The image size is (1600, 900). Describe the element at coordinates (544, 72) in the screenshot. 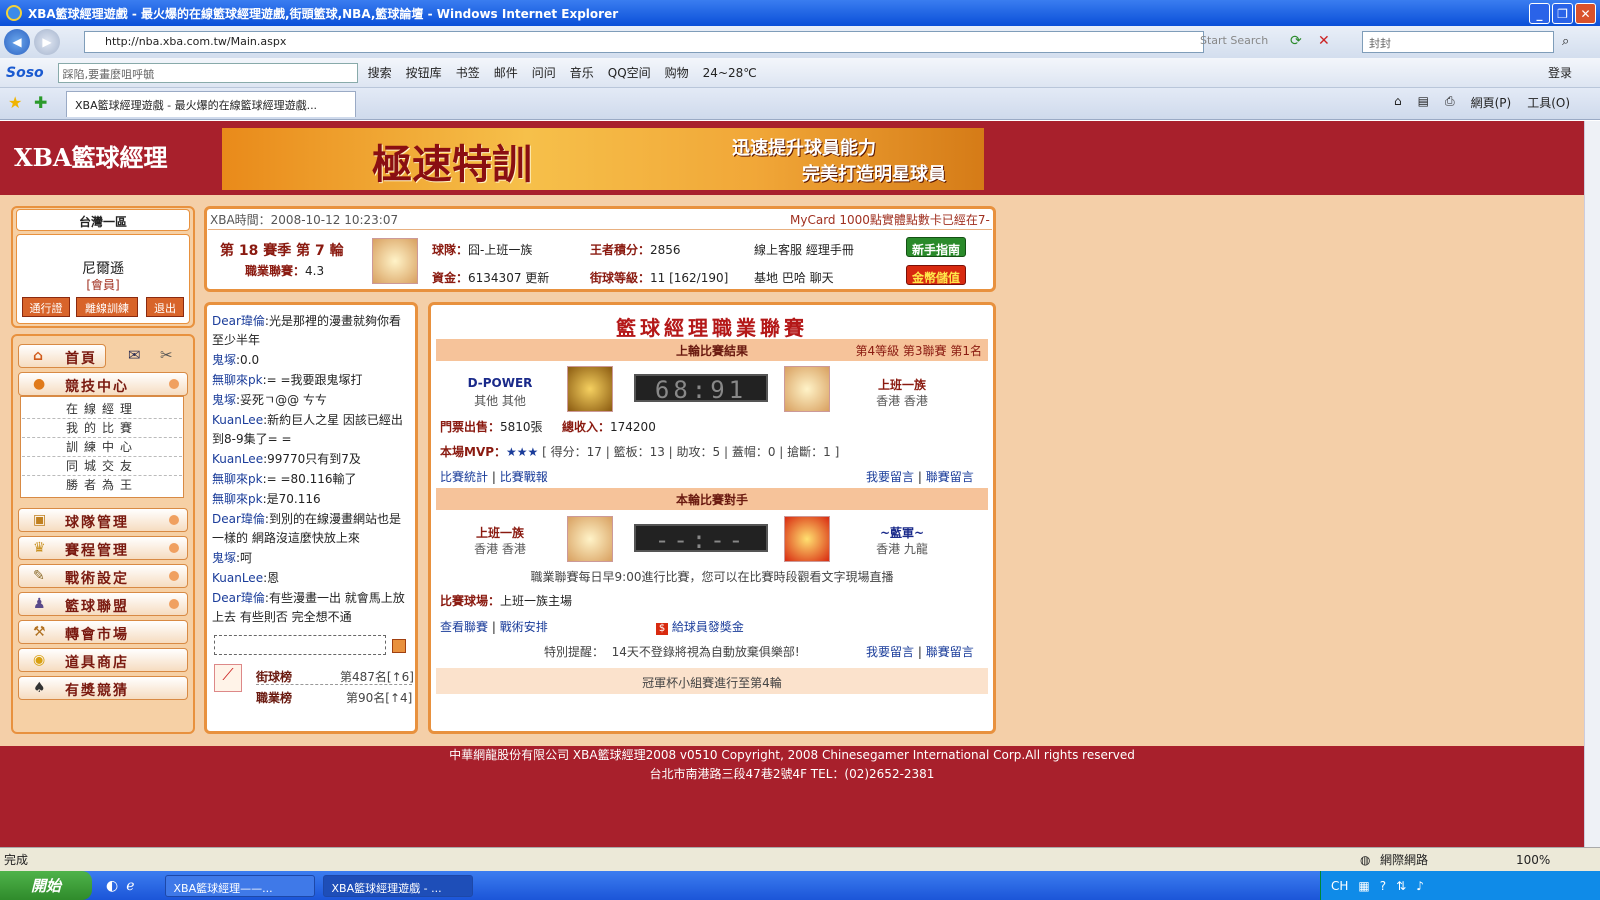

I see `toolbar-item-ask: 问问` at that location.